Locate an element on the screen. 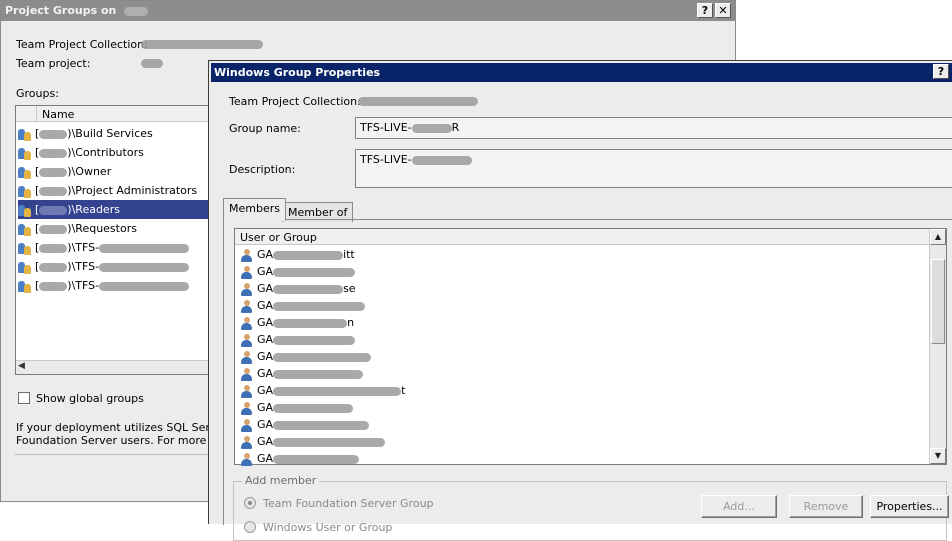  project-groups-title: Project Groups on is located at coordinates (61, 10).